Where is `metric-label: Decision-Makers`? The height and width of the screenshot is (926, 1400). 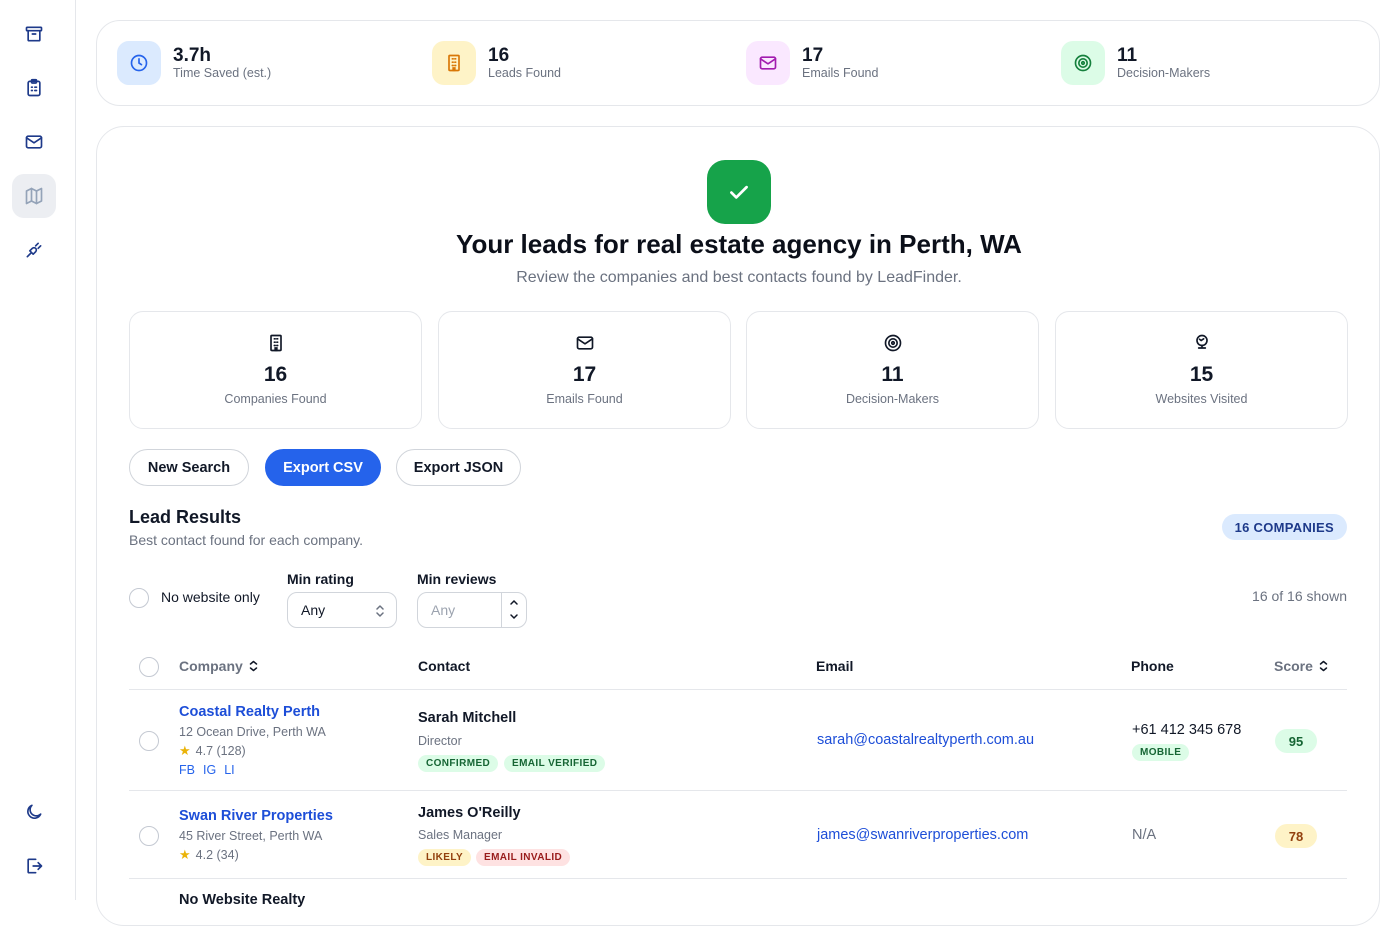
metric-label: Decision-Makers is located at coordinates (892, 399).